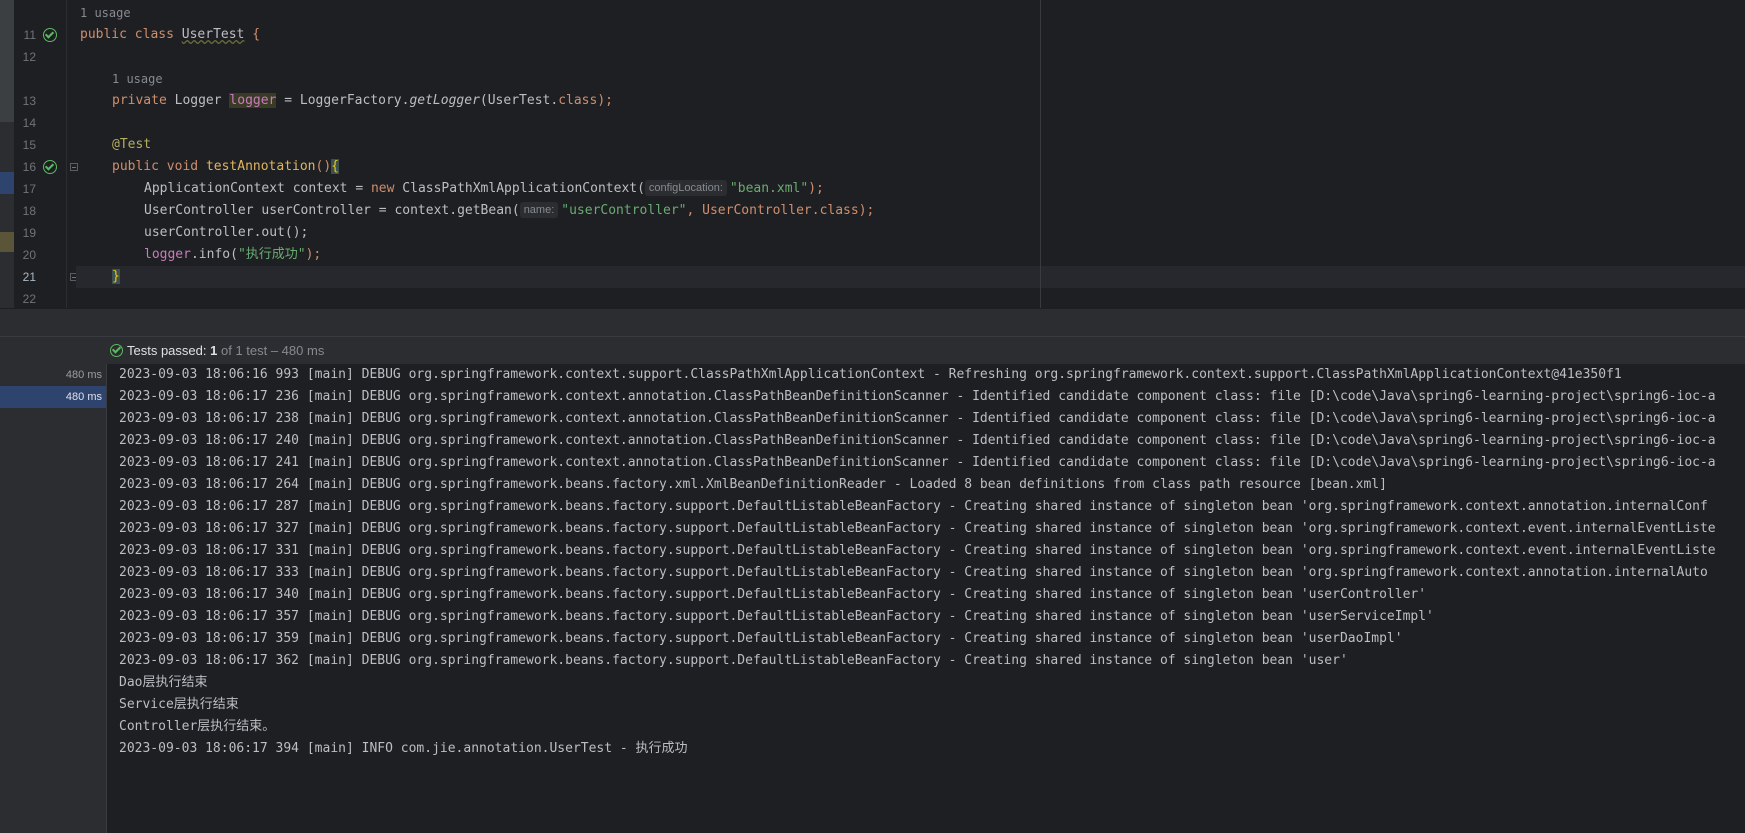 This screenshot has width=1745, height=833. Describe the element at coordinates (257, 188) in the screenshot. I see `code-text: ApplicationContext context =` at that location.